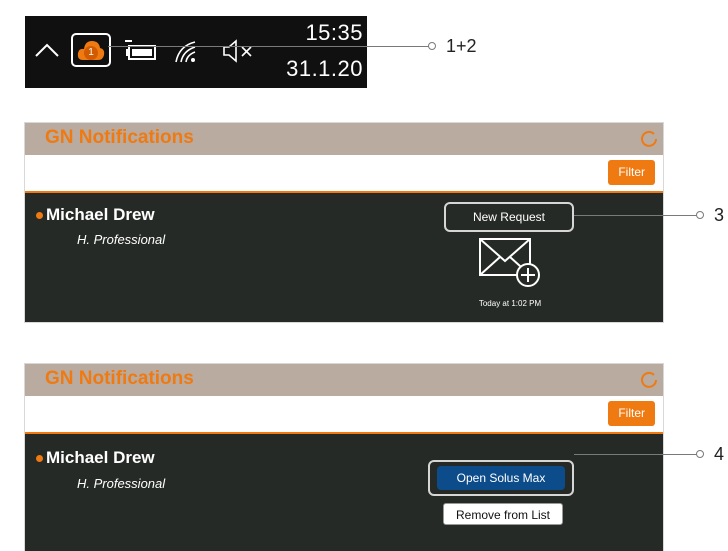 The image size is (728, 551). What do you see at coordinates (318, 33) in the screenshot?
I see `clock-time: 15:35` at bounding box center [318, 33].